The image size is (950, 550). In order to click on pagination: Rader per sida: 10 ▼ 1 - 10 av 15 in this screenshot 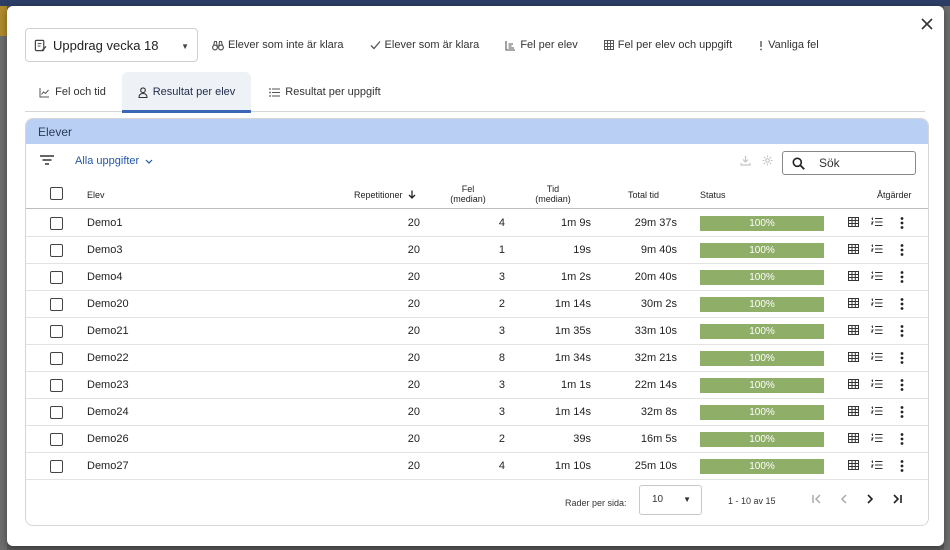, I will do `click(477, 500)`.